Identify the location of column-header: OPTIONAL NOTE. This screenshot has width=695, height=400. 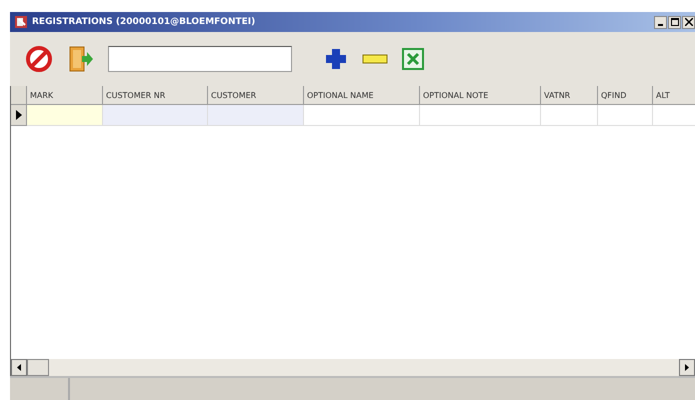
(480, 95).